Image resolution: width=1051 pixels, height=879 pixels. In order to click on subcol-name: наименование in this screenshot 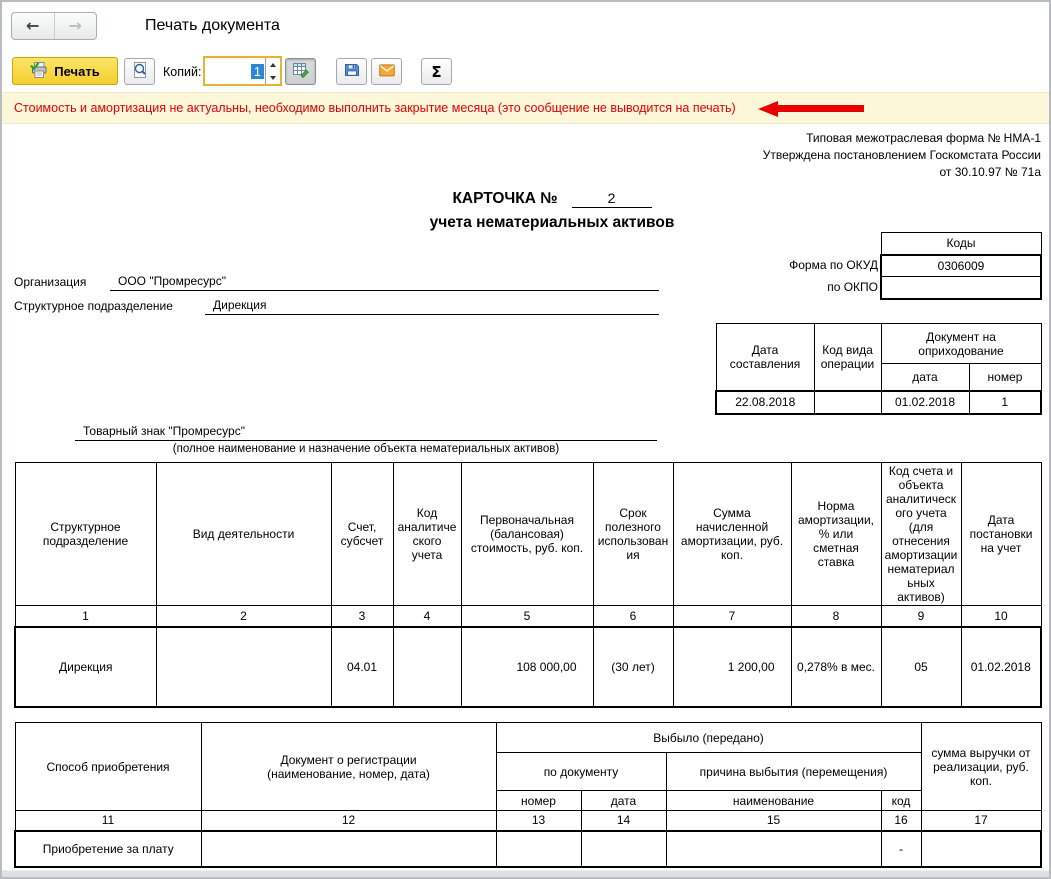, I will do `click(773, 800)`.